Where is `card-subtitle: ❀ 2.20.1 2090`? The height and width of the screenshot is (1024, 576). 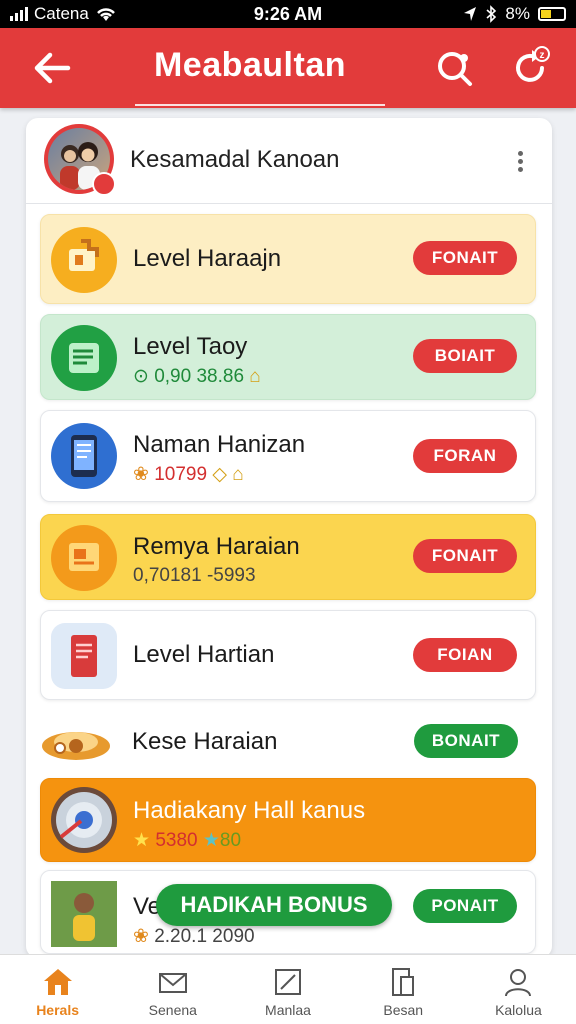 card-subtitle: ❀ 2.20.1 2090 is located at coordinates (194, 936).